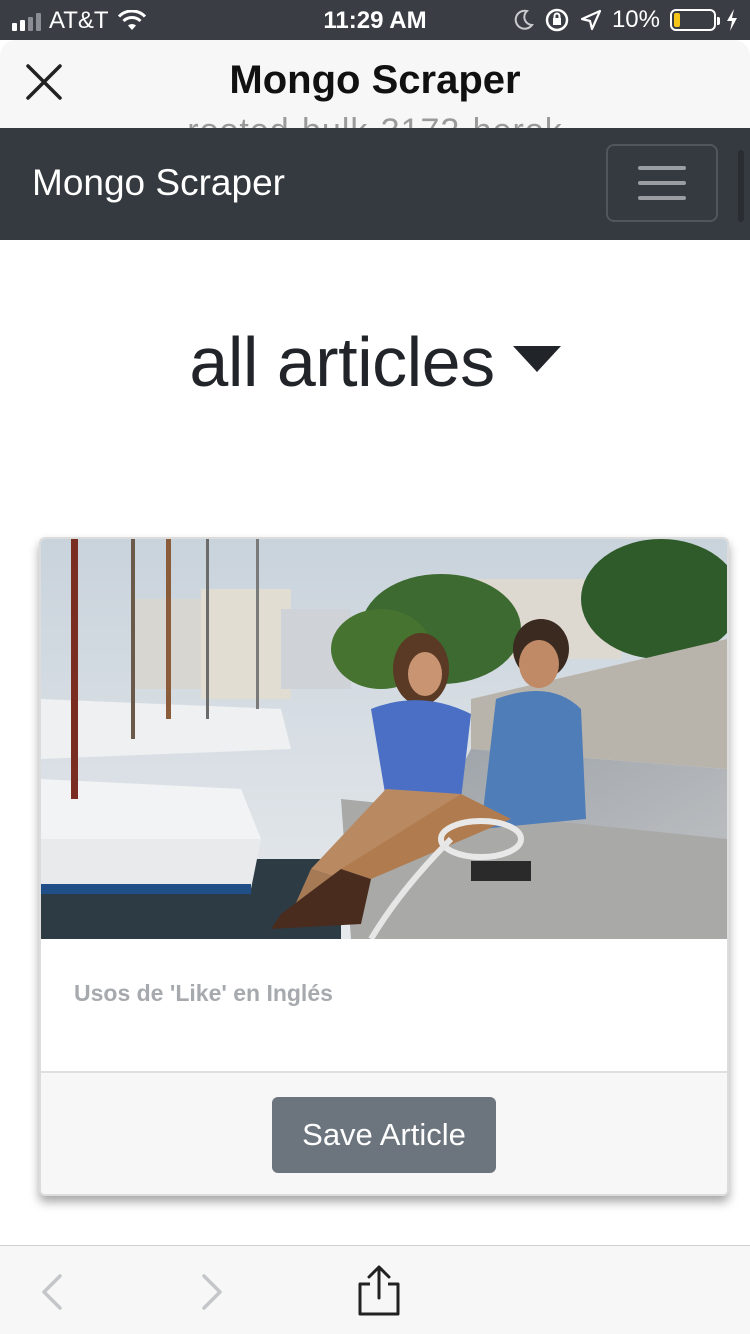 Image resolution: width=750 pixels, height=1334 pixels. I want to click on rotation-lock-icon, so click(557, 20).